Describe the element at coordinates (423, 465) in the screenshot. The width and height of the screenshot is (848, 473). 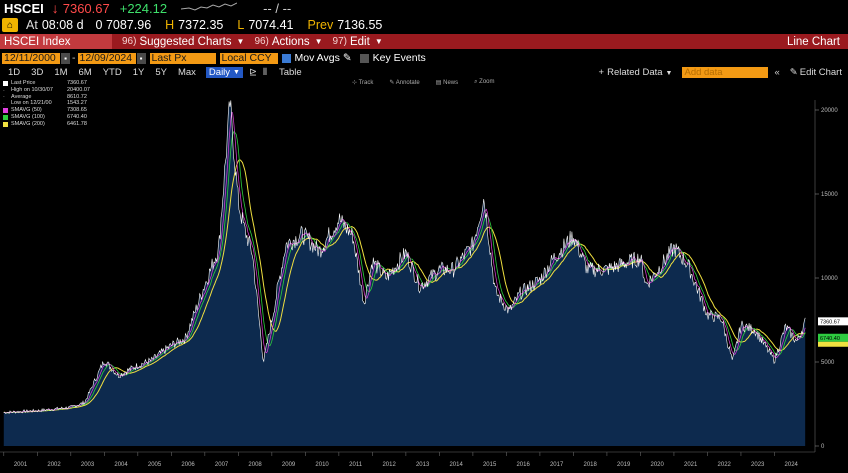
I see `x-tick-label: 2013` at that location.